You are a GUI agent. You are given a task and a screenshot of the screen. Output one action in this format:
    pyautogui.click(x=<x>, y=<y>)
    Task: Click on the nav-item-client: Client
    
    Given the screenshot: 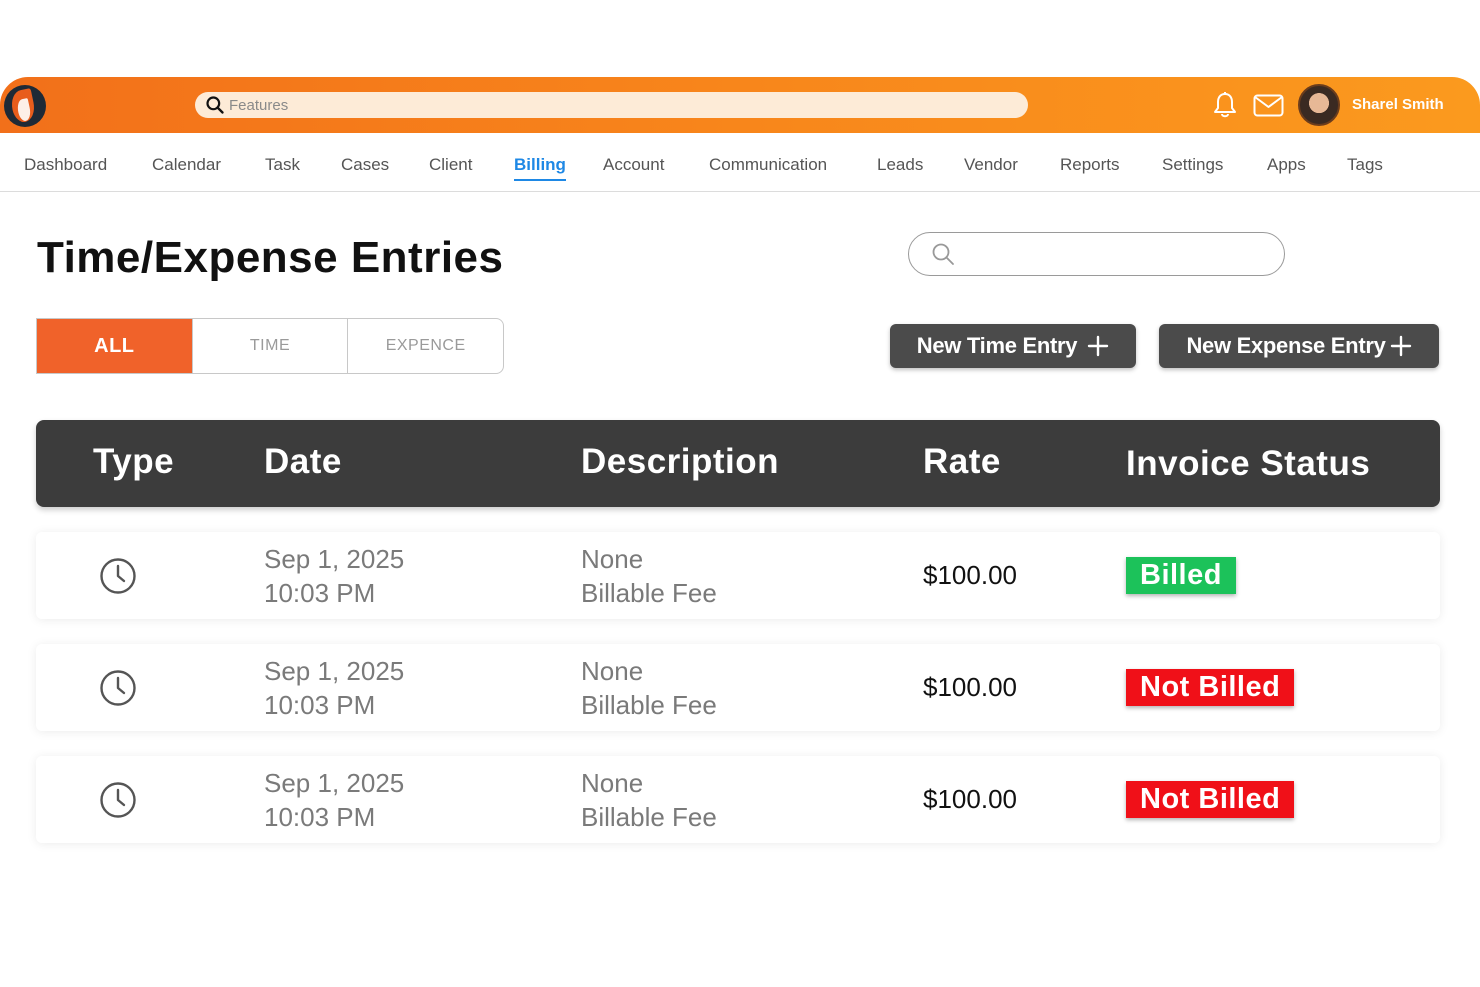 What is the action you would take?
    pyautogui.click(x=450, y=167)
    